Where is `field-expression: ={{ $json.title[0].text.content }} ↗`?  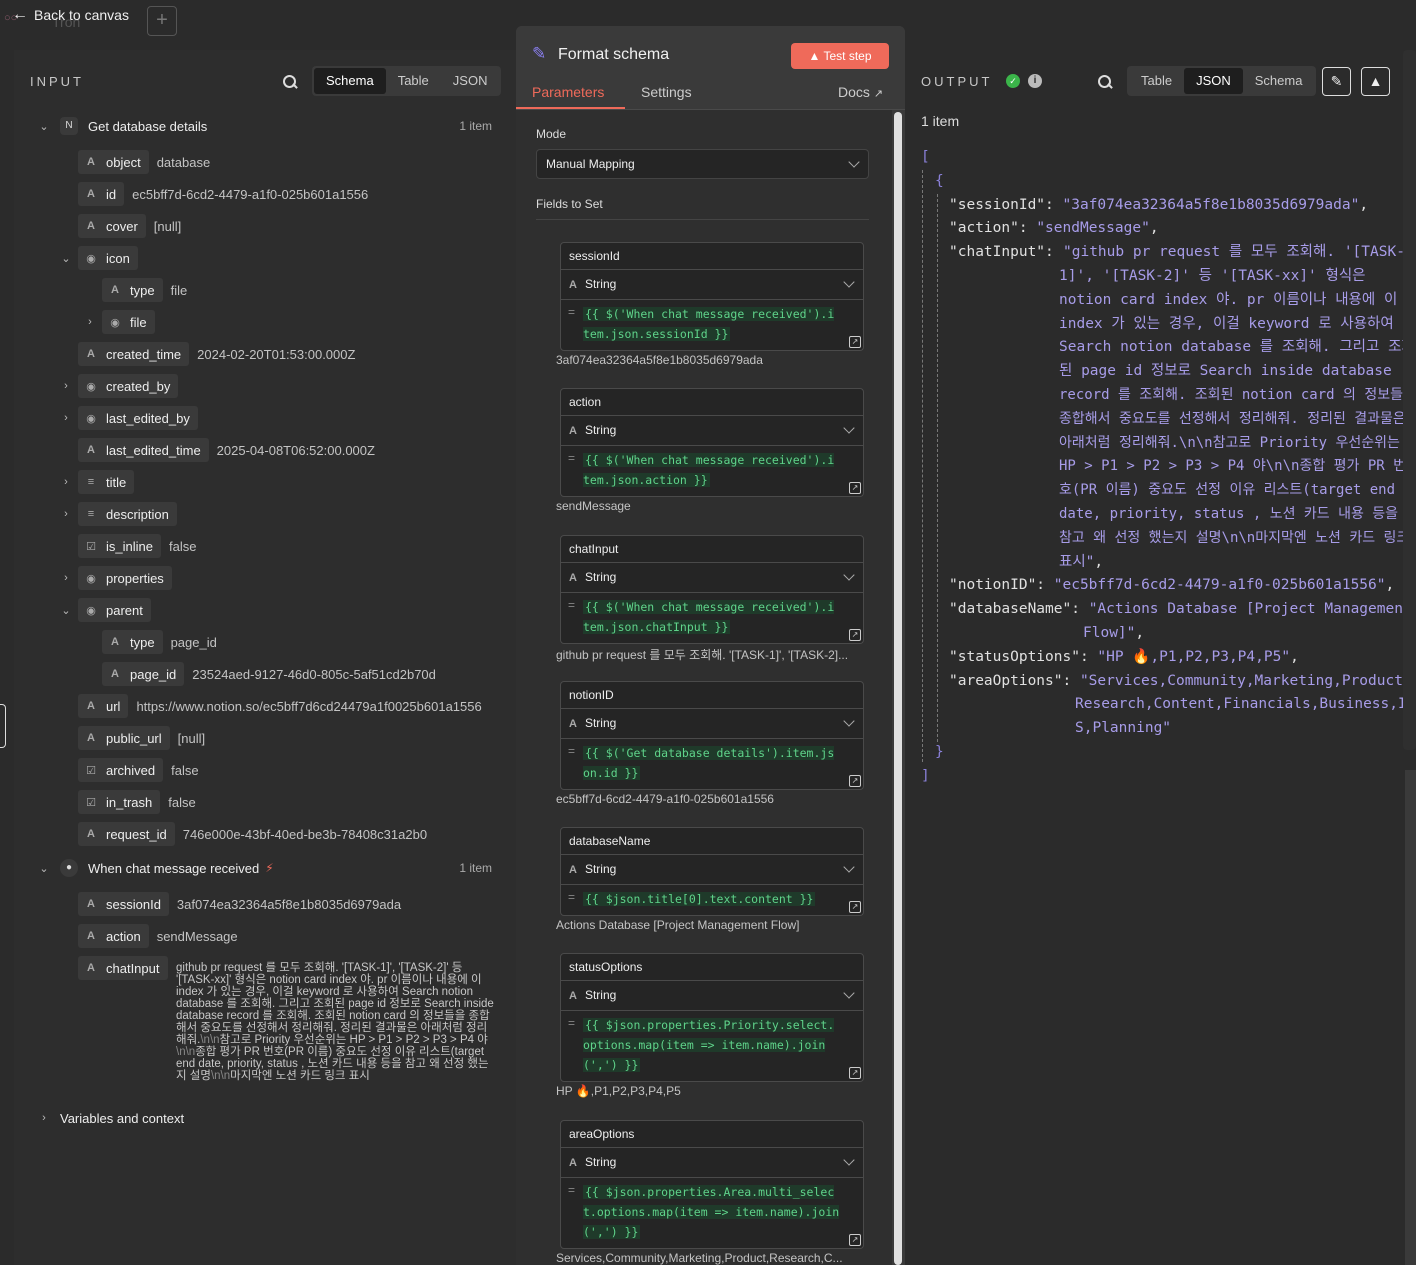
field-expression: ={{ $json.title[0].text.content }} ↗ is located at coordinates (712, 900).